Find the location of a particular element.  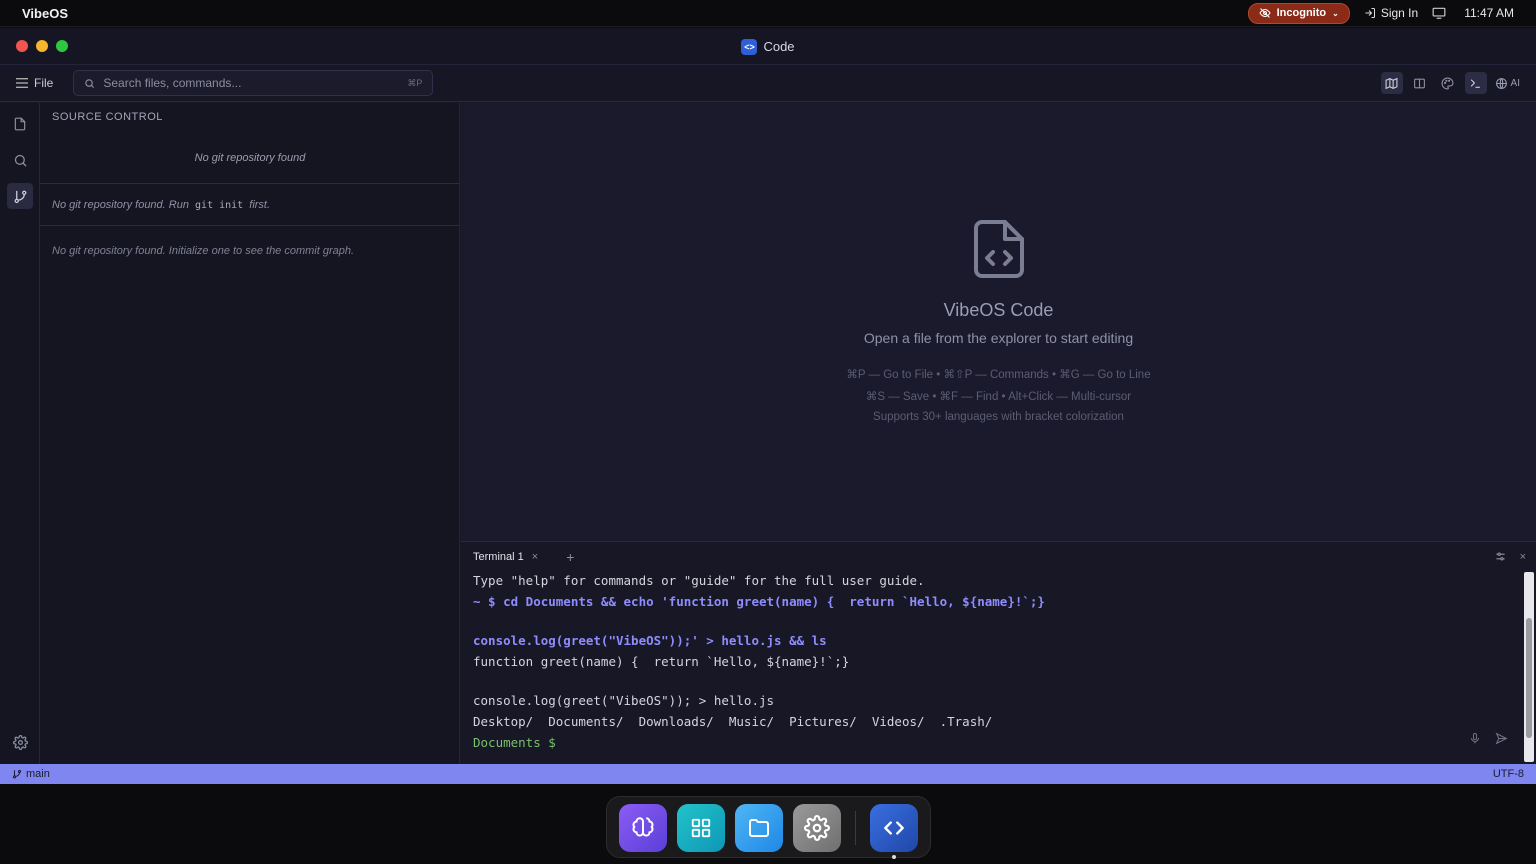

new-terminal-button: + is located at coordinates (570, 557).